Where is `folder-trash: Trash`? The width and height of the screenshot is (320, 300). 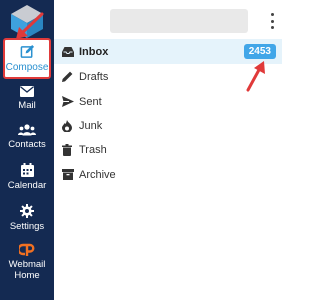 folder-trash: Trash is located at coordinates (168, 149).